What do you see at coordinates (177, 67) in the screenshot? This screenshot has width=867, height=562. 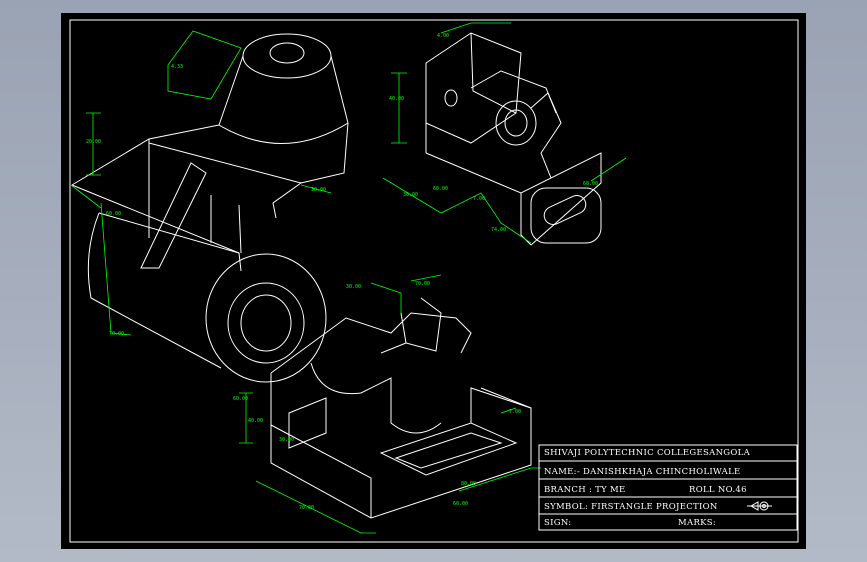 I see `dim-1: 4.33` at bounding box center [177, 67].